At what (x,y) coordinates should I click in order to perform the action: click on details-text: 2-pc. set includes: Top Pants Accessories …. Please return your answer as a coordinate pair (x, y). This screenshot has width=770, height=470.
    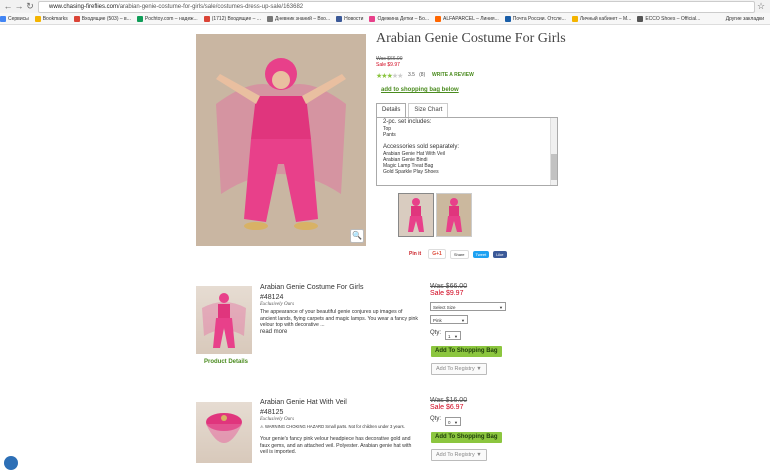
    Looking at the image, I should click on (467, 147).